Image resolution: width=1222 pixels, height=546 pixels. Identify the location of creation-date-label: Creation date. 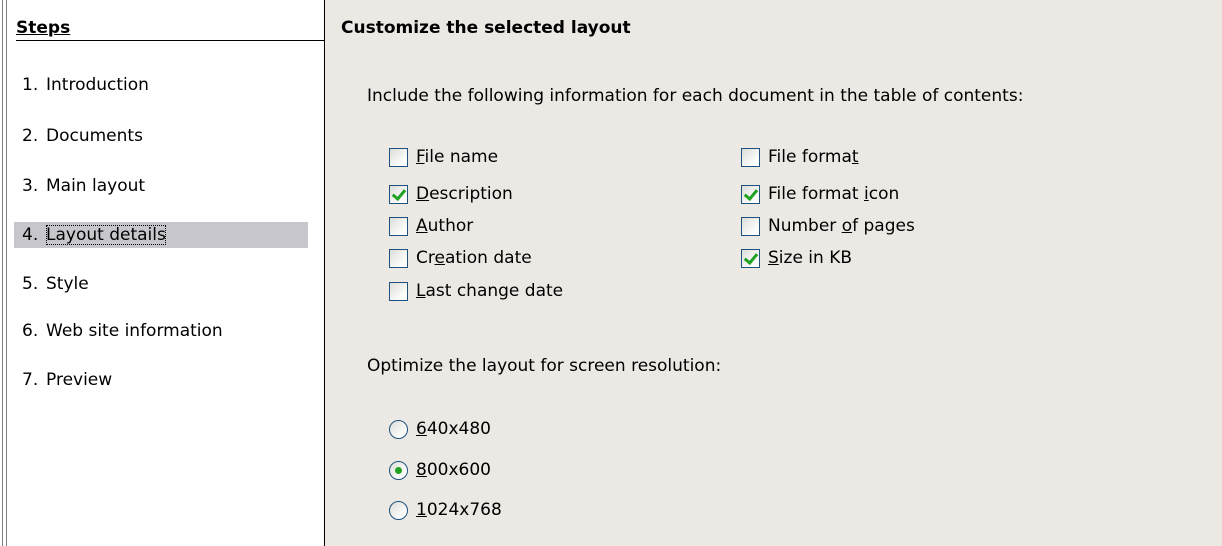
(474, 258).